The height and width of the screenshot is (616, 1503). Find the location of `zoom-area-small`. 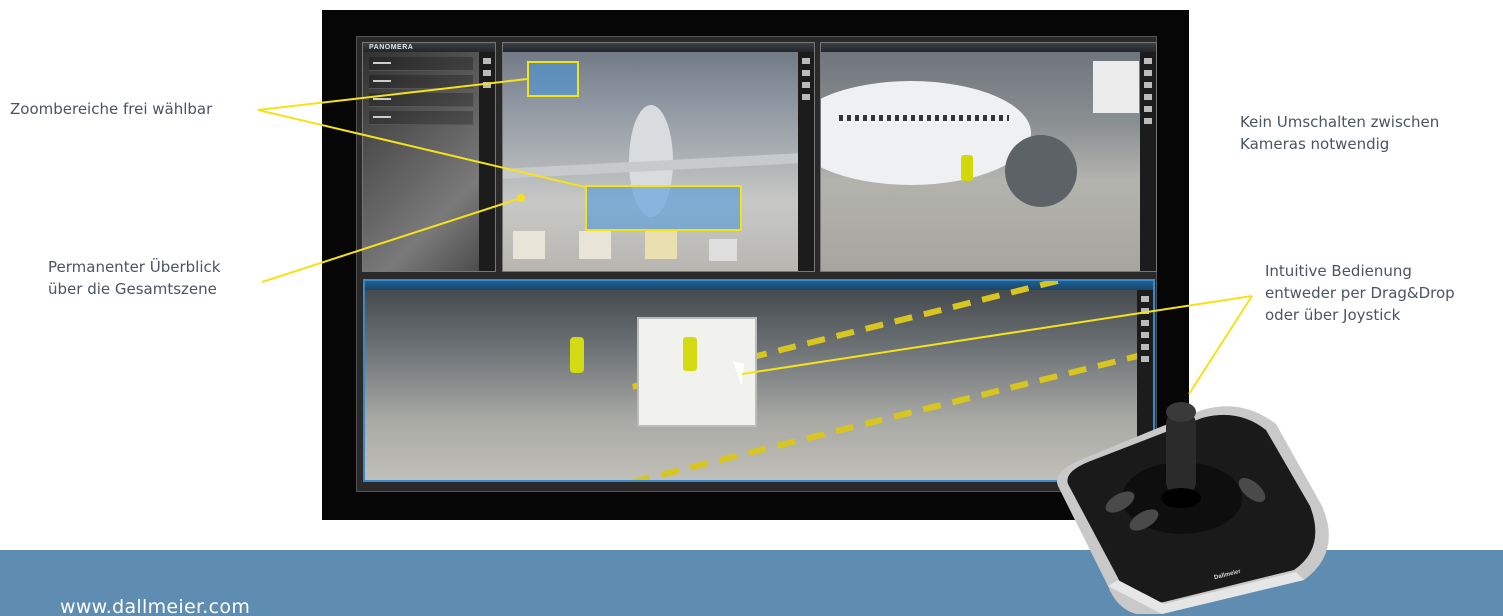

zoom-area-small is located at coordinates (553, 79).